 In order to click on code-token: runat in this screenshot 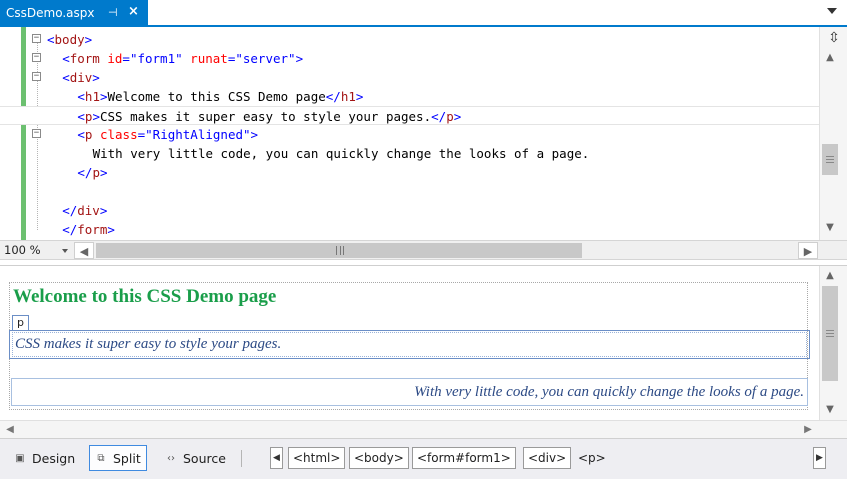, I will do `click(209, 58)`.